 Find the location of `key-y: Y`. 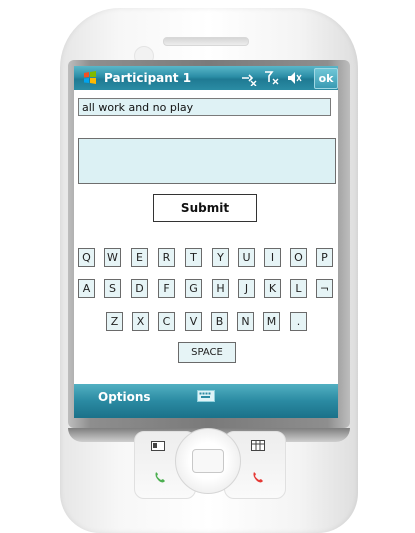

key-y: Y is located at coordinates (220, 257).